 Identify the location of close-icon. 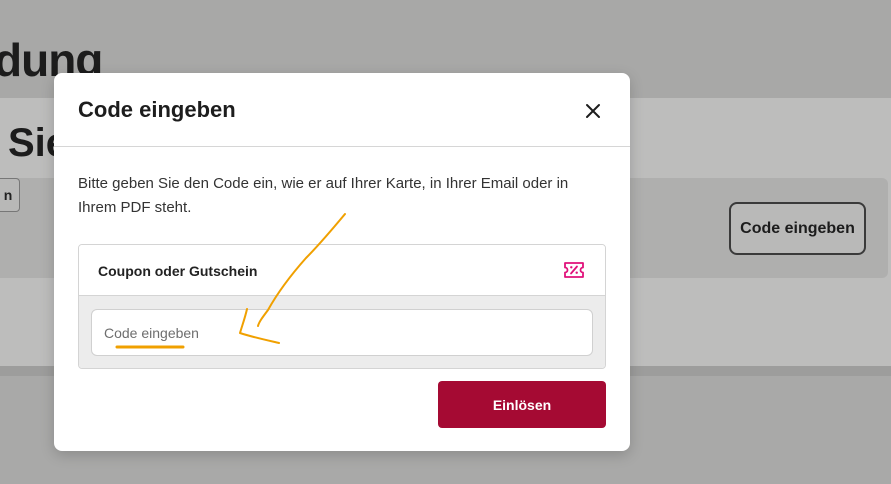
(593, 111).